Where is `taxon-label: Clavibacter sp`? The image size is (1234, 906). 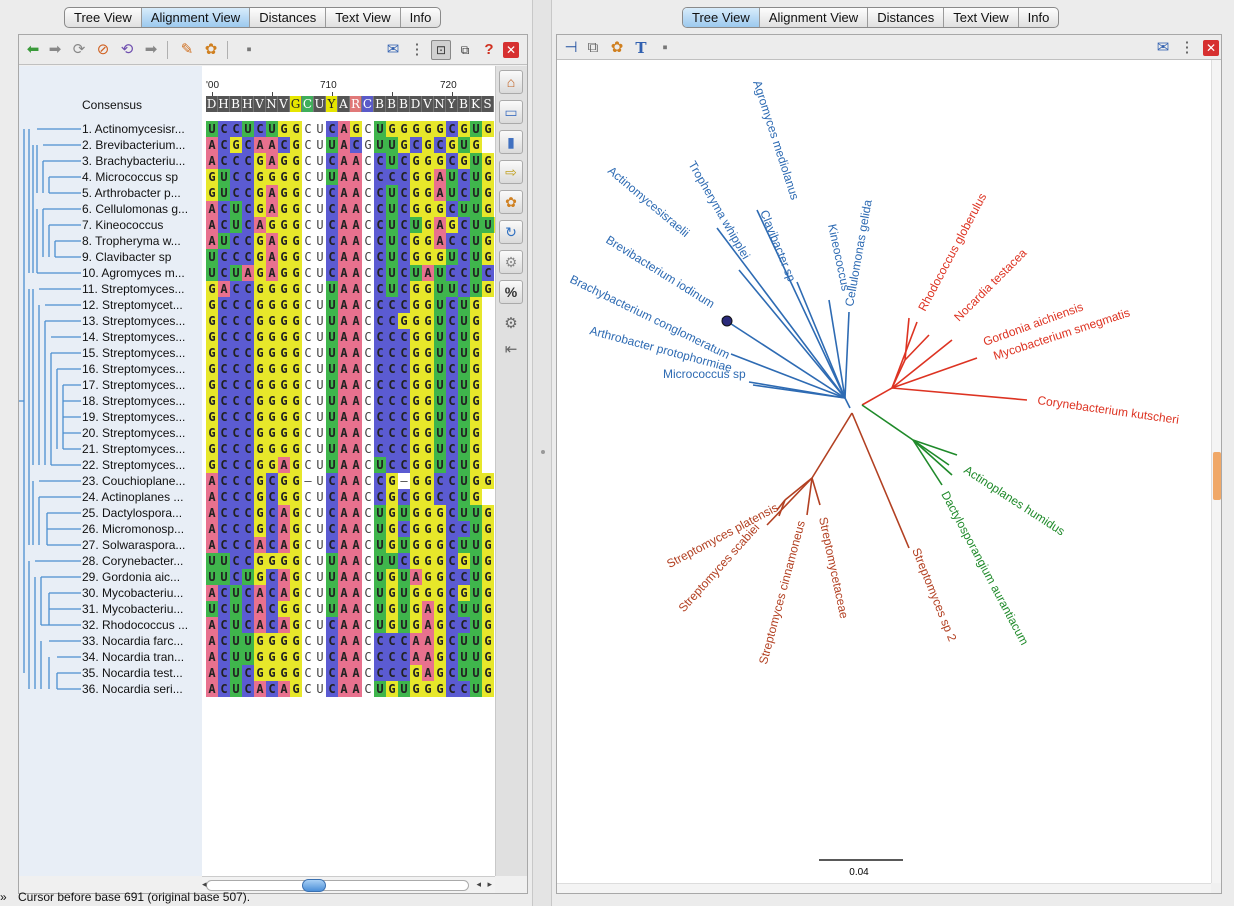 taxon-label: Clavibacter sp is located at coordinates (778, 246).